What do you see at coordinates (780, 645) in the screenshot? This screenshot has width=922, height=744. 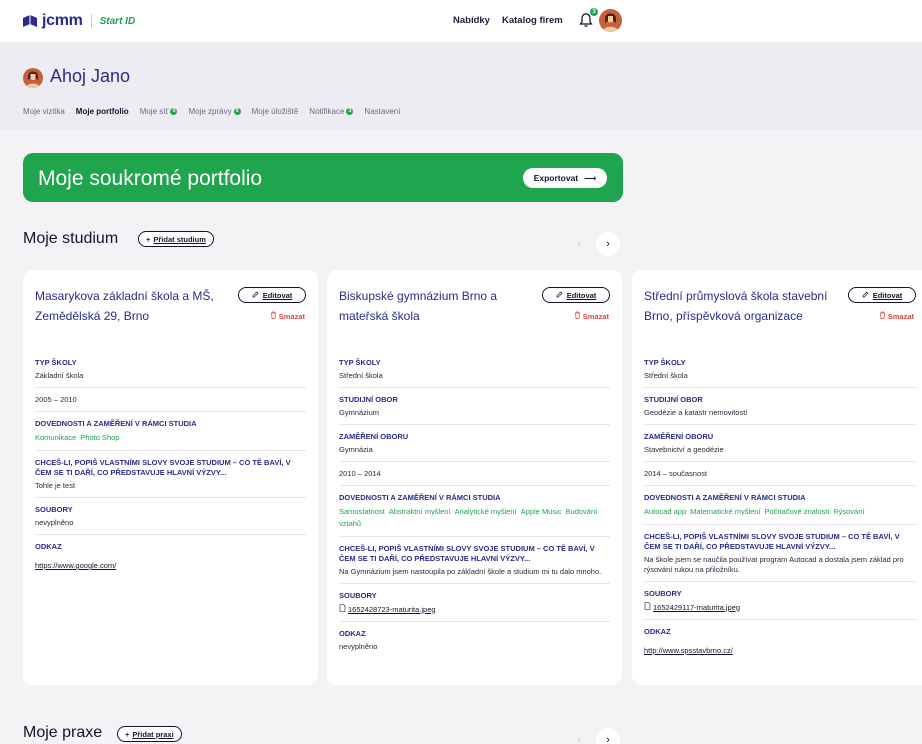 I see `field-link: ODKAZ http://www.spsstavbrno.cz/` at bounding box center [780, 645].